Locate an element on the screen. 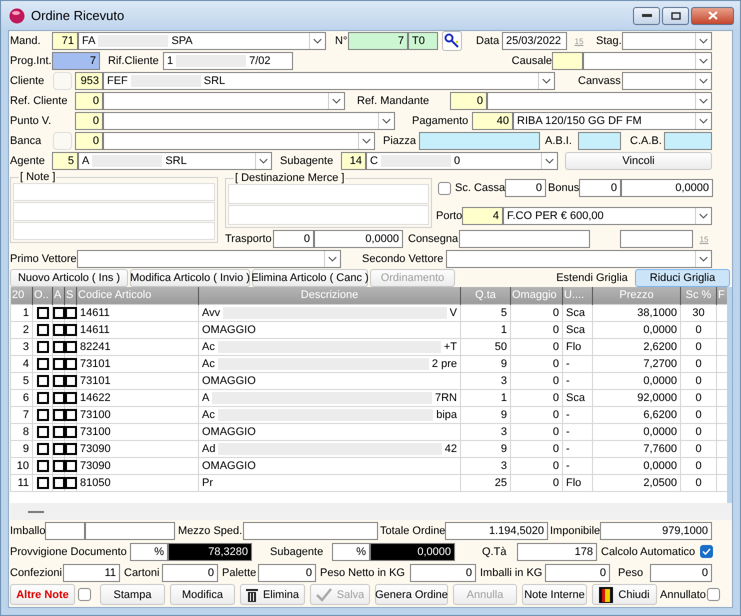 This screenshot has height=616, width=741. input-field: 14 is located at coordinates (353, 161).